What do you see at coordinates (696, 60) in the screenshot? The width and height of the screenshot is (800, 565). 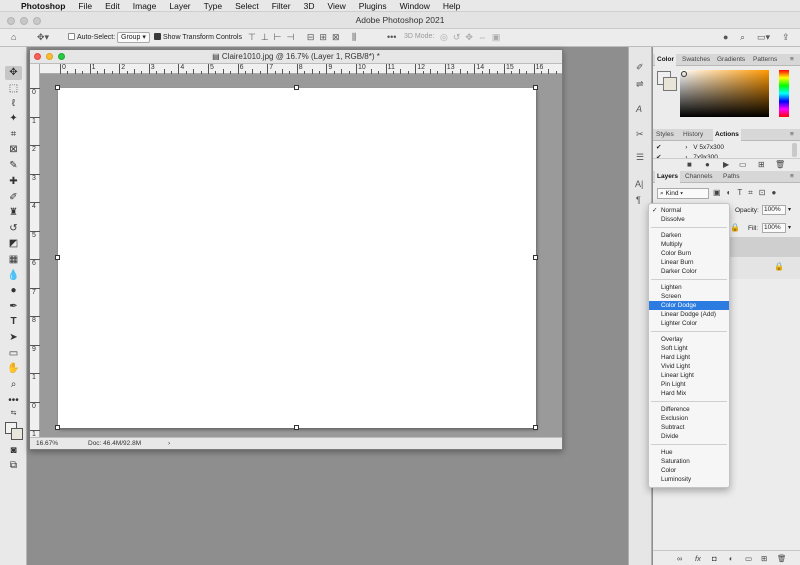 I see `tab-swatches: Swatches` at bounding box center [696, 60].